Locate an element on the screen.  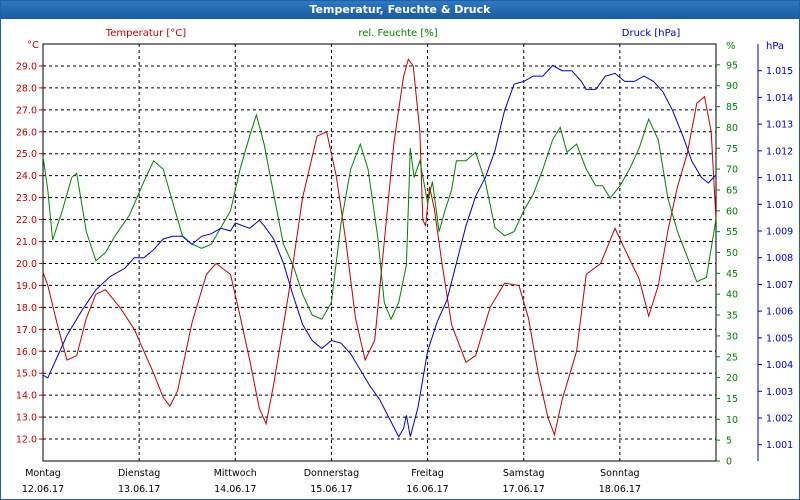
x-tick-day: Freitag is located at coordinates (427, 473).